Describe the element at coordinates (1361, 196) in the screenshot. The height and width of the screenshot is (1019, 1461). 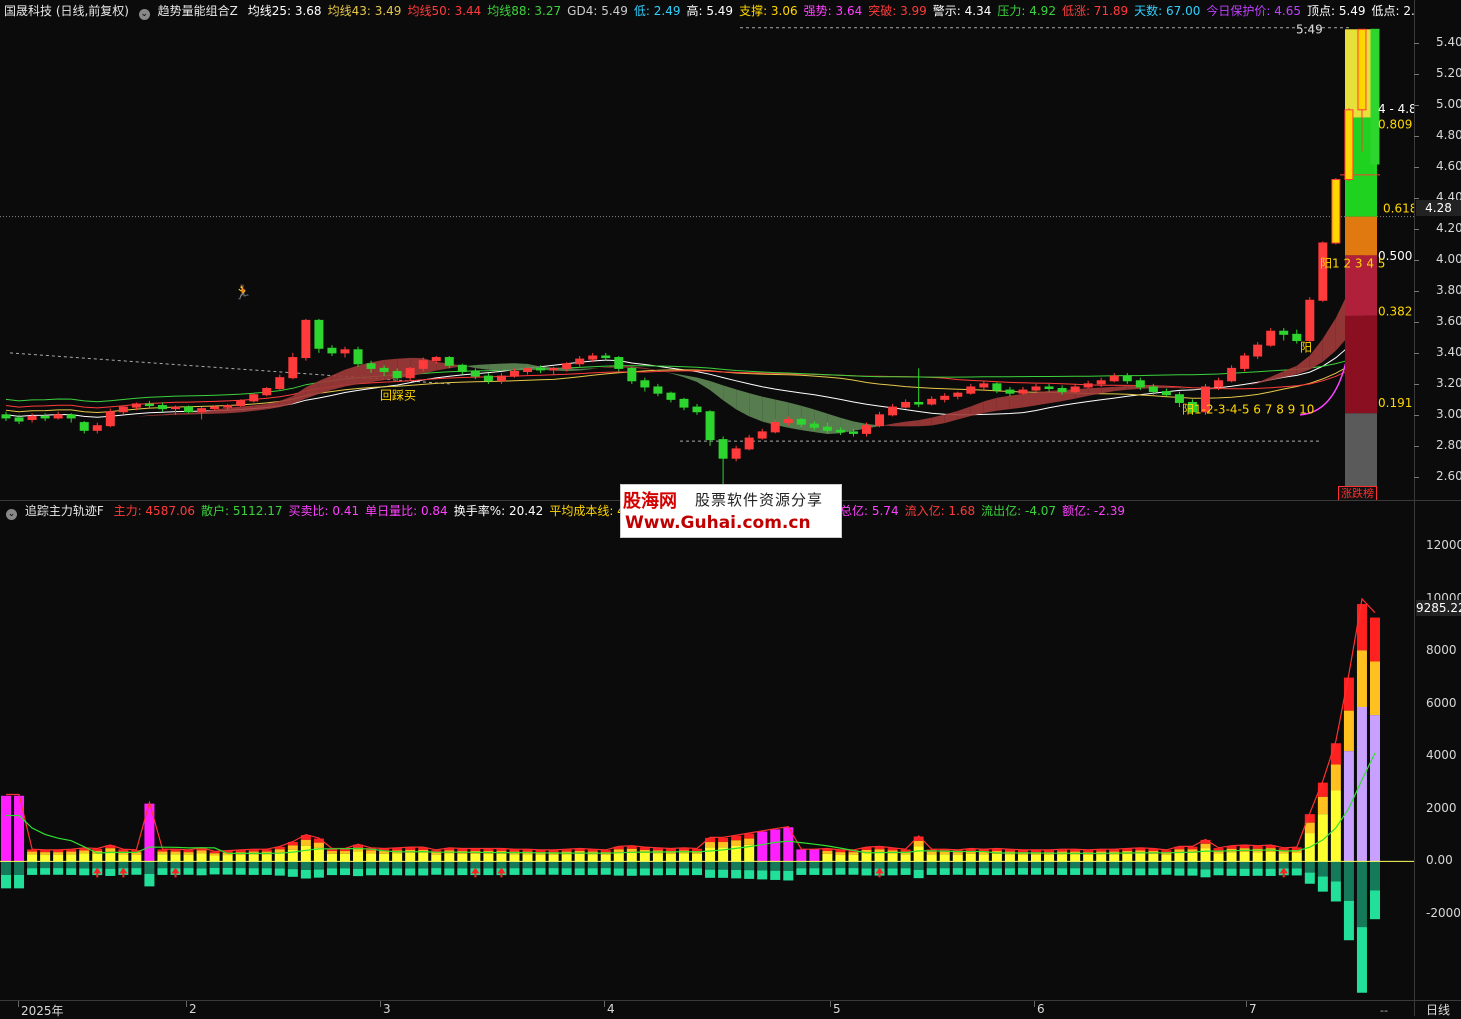
I see `fibonacci-band` at that location.